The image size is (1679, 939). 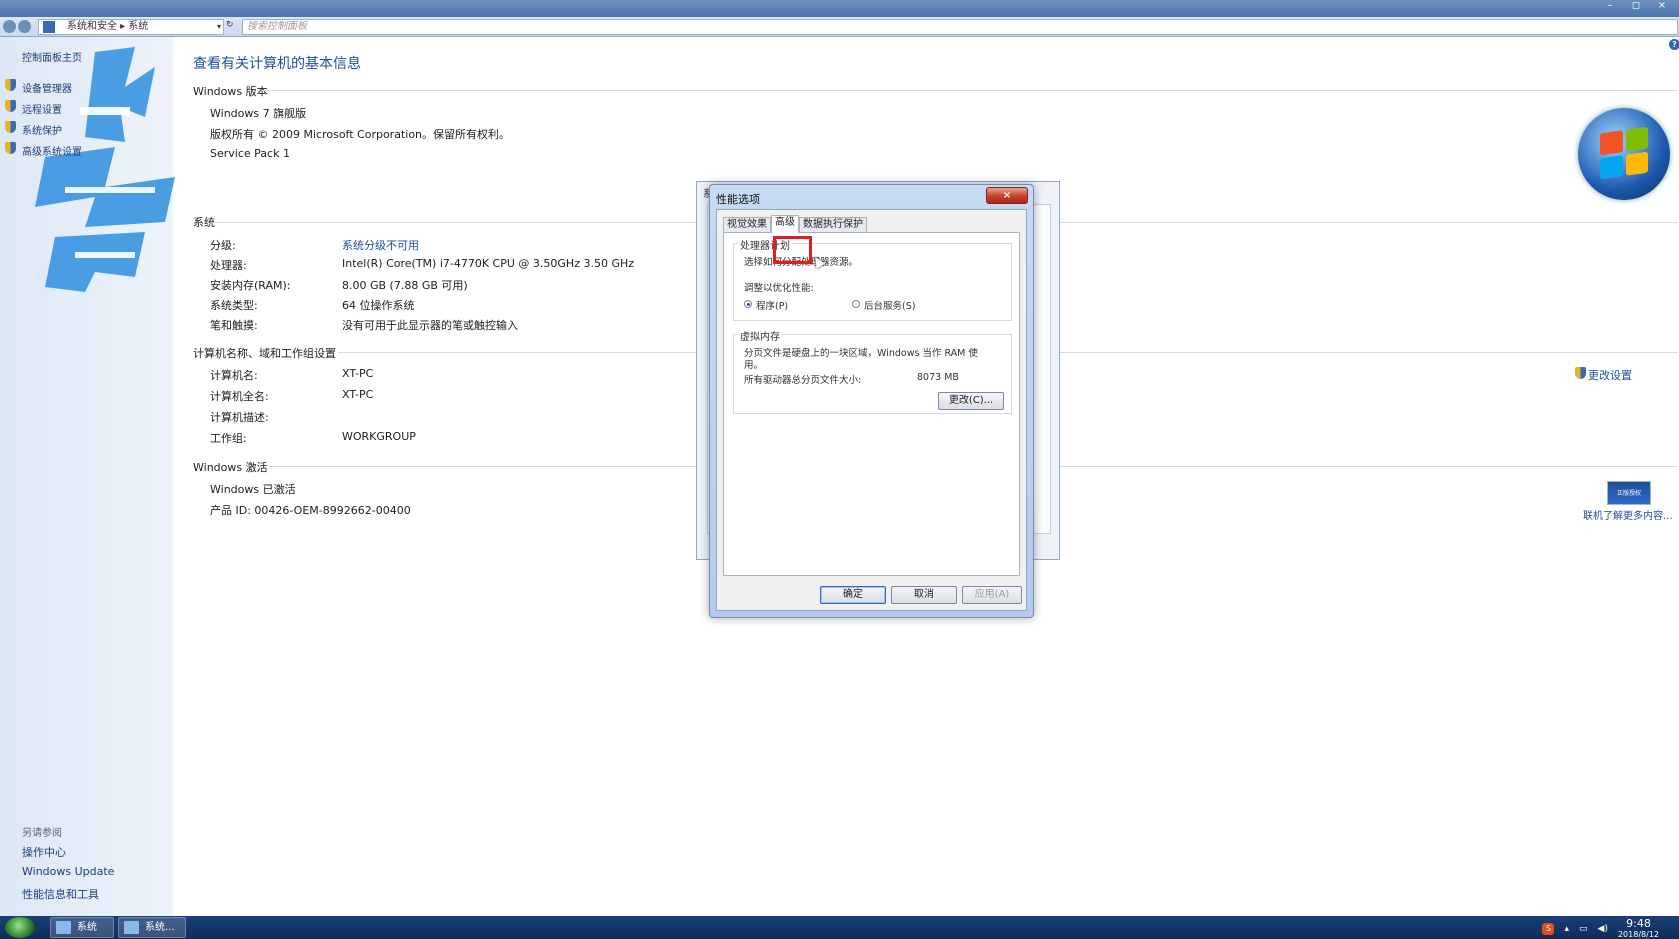 I want to click on background-services-radio, so click(x=856, y=304).